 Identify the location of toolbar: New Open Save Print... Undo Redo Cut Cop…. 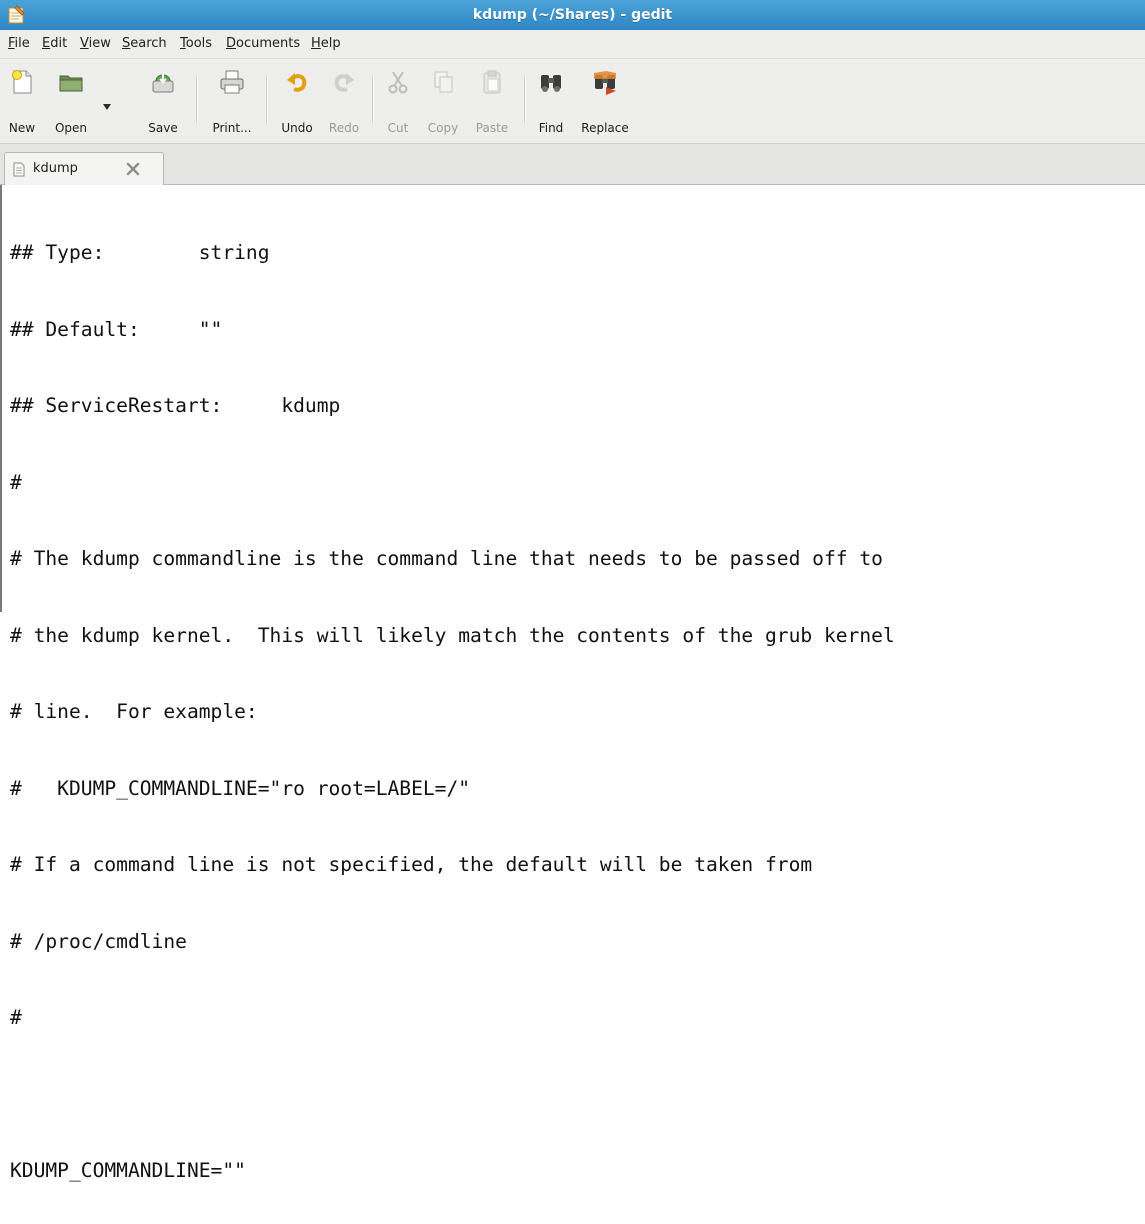
(572, 101).